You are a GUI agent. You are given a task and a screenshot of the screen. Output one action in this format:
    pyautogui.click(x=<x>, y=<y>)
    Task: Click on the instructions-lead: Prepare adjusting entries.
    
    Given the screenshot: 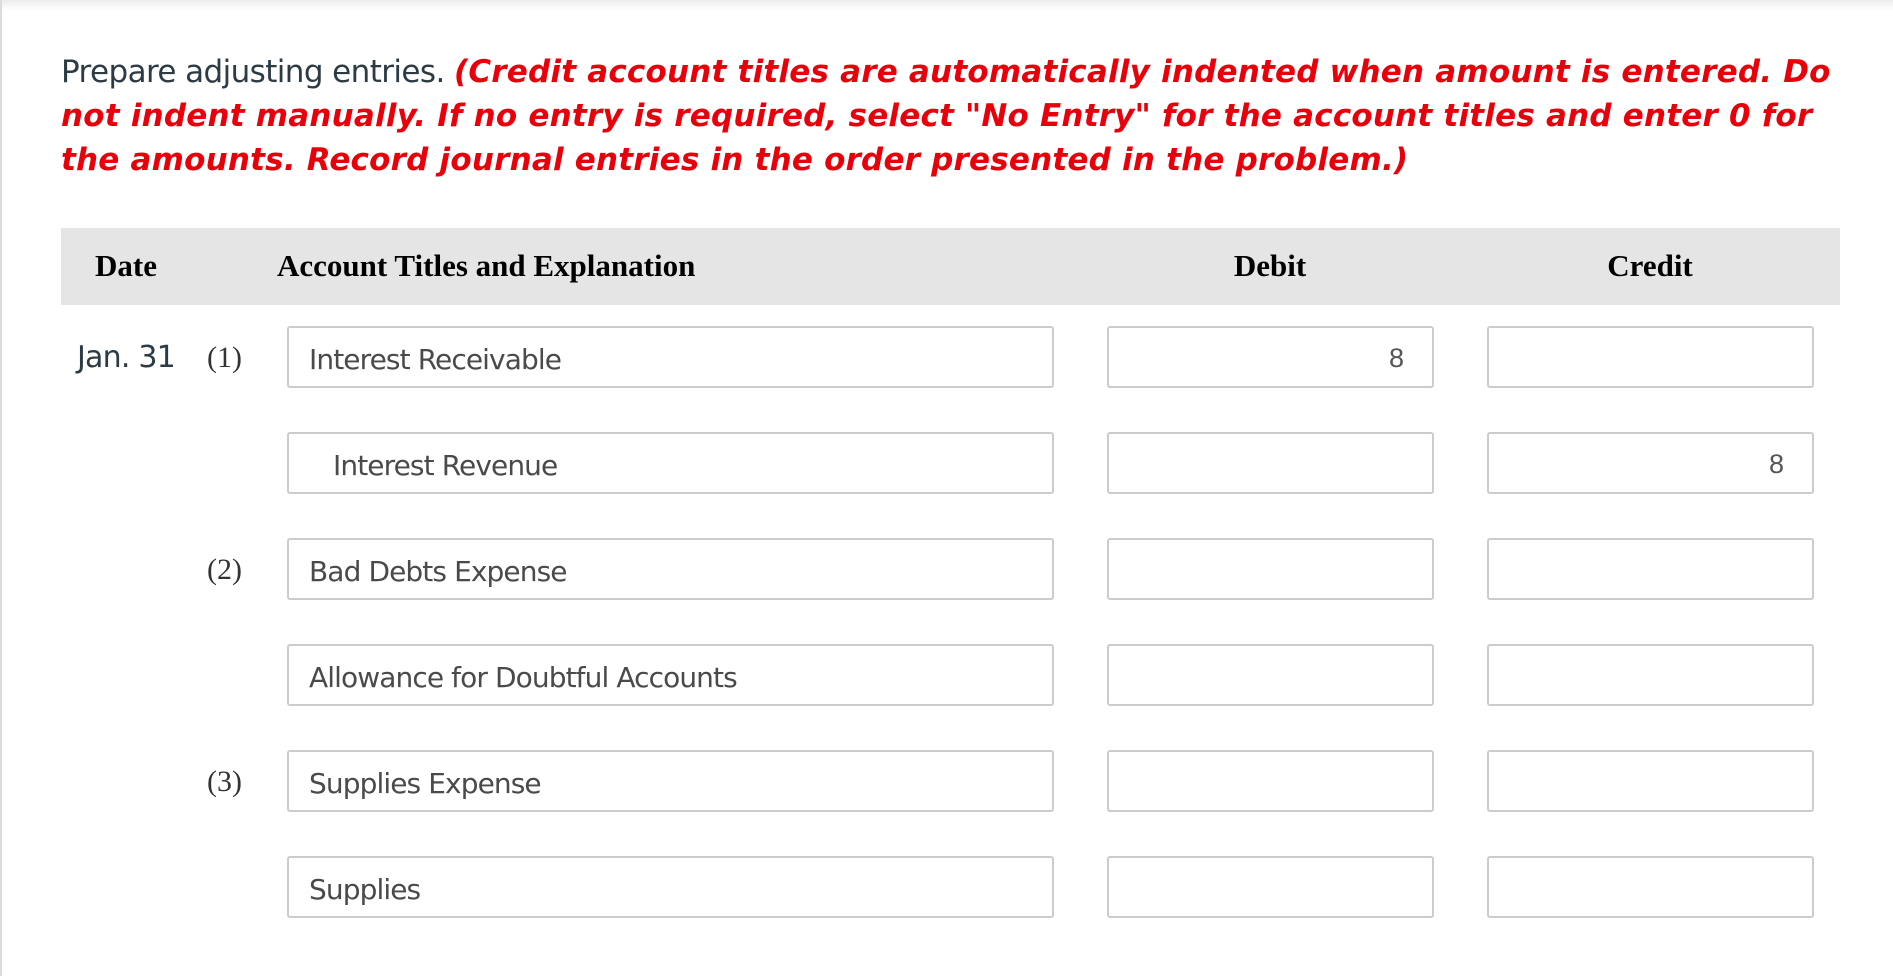 What is the action you would take?
    pyautogui.click(x=253, y=72)
    